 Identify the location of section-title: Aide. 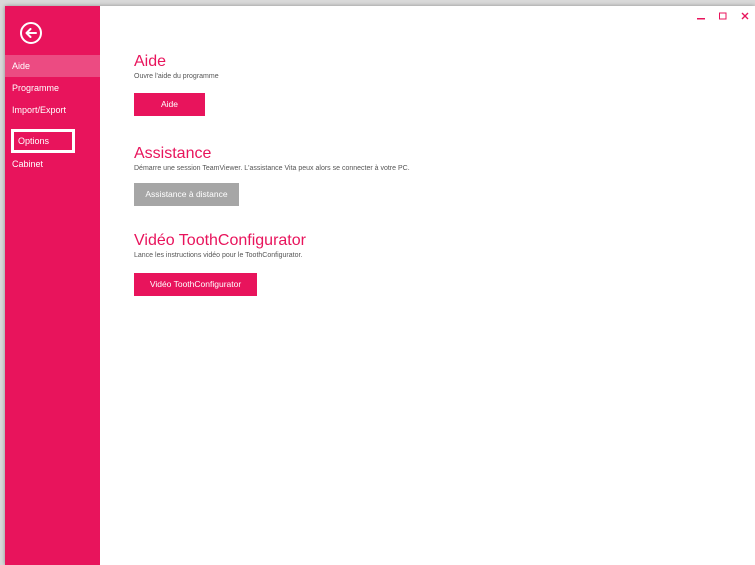
(150, 61).